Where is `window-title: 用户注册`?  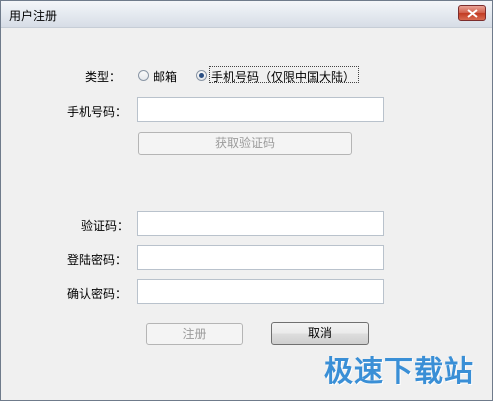 window-title: 用户注册 is located at coordinates (33, 16).